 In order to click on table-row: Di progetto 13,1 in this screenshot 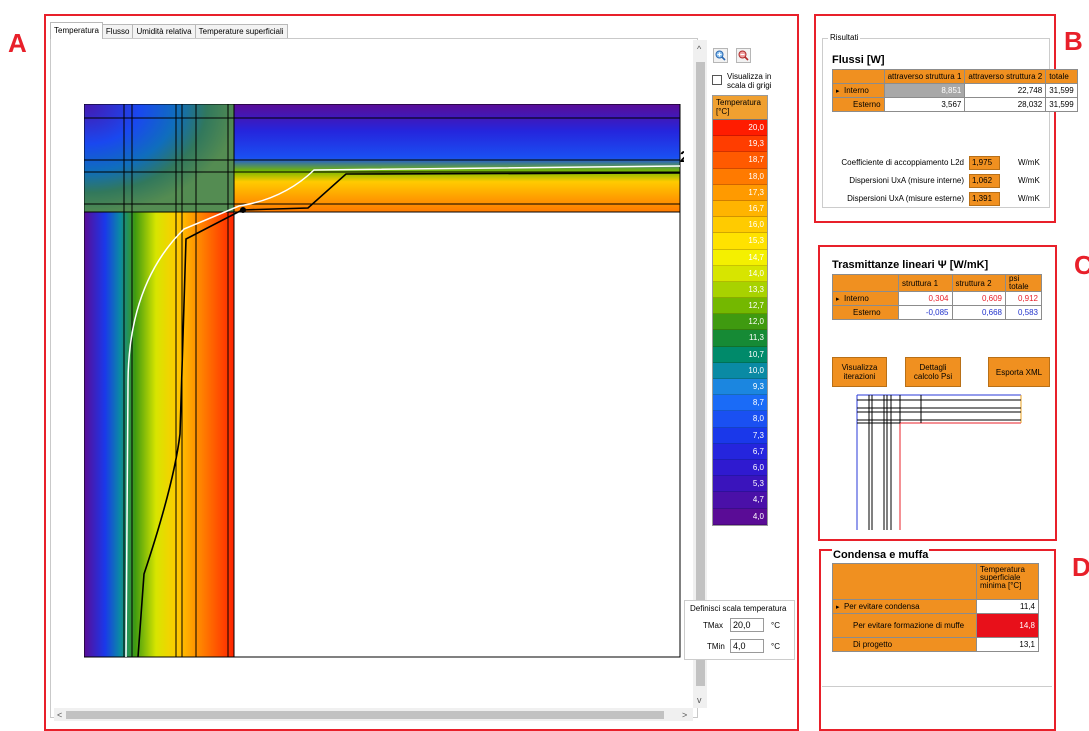, I will do `click(935, 644)`.